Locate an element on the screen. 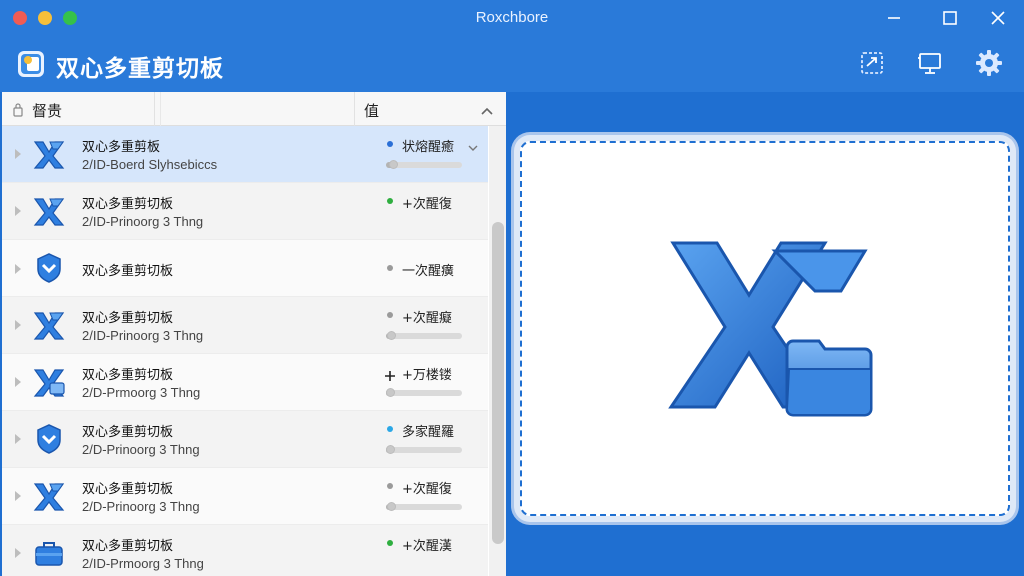 This screenshot has height=576, width=1024. window-title: Roxchbore is located at coordinates (512, 17).